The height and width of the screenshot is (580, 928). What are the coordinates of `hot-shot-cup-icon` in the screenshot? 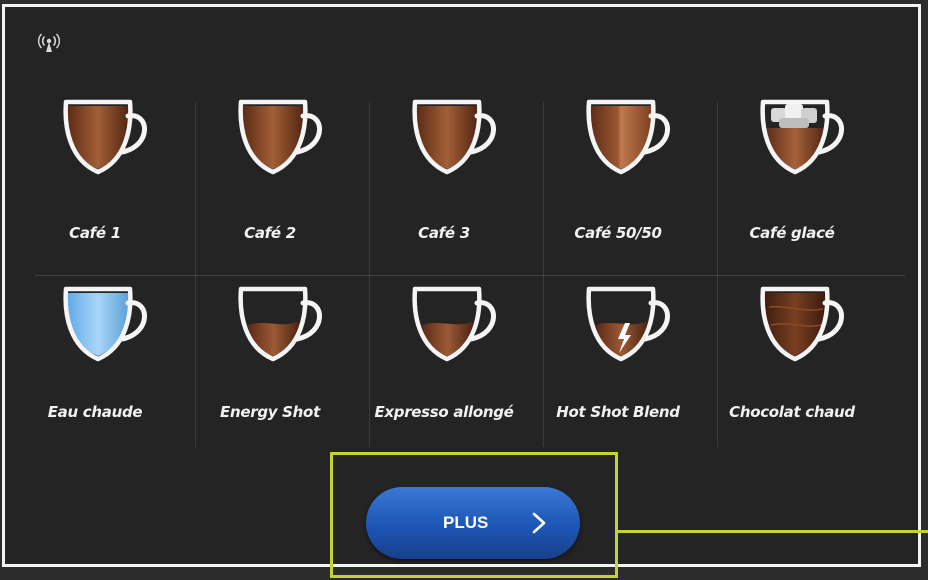 It's located at (628, 324).